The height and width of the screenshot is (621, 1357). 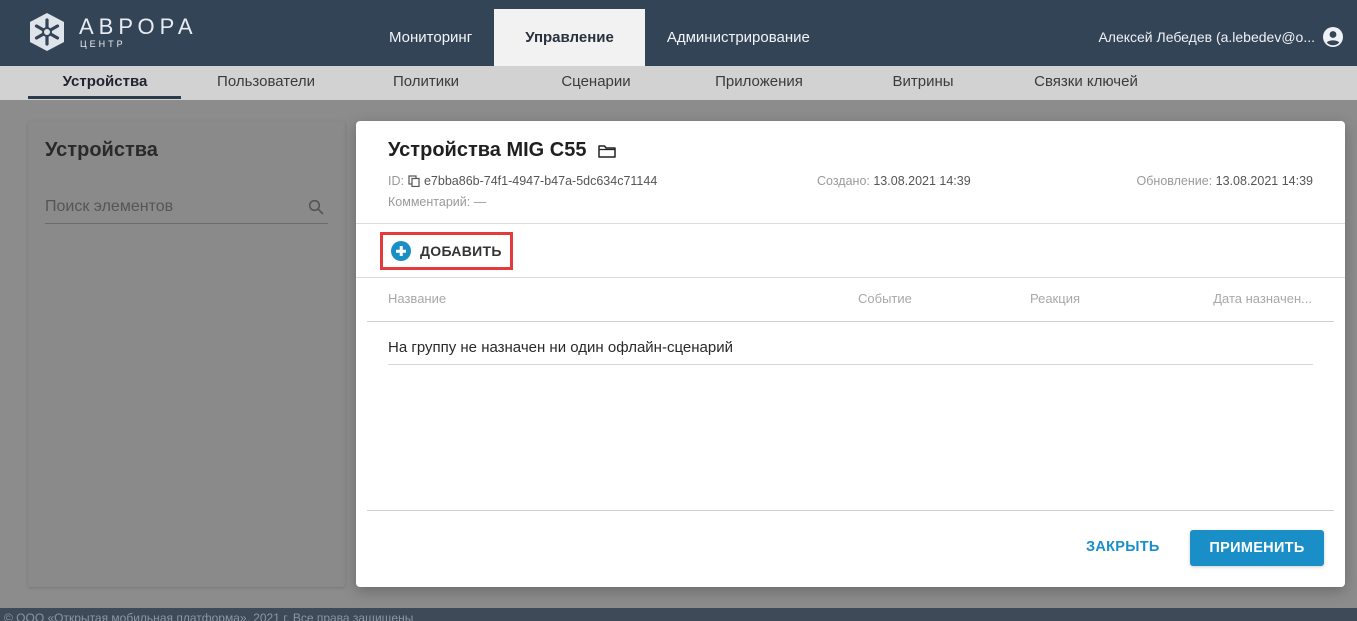 What do you see at coordinates (607, 151) in the screenshot?
I see `folder-icon` at bounding box center [607, 151].